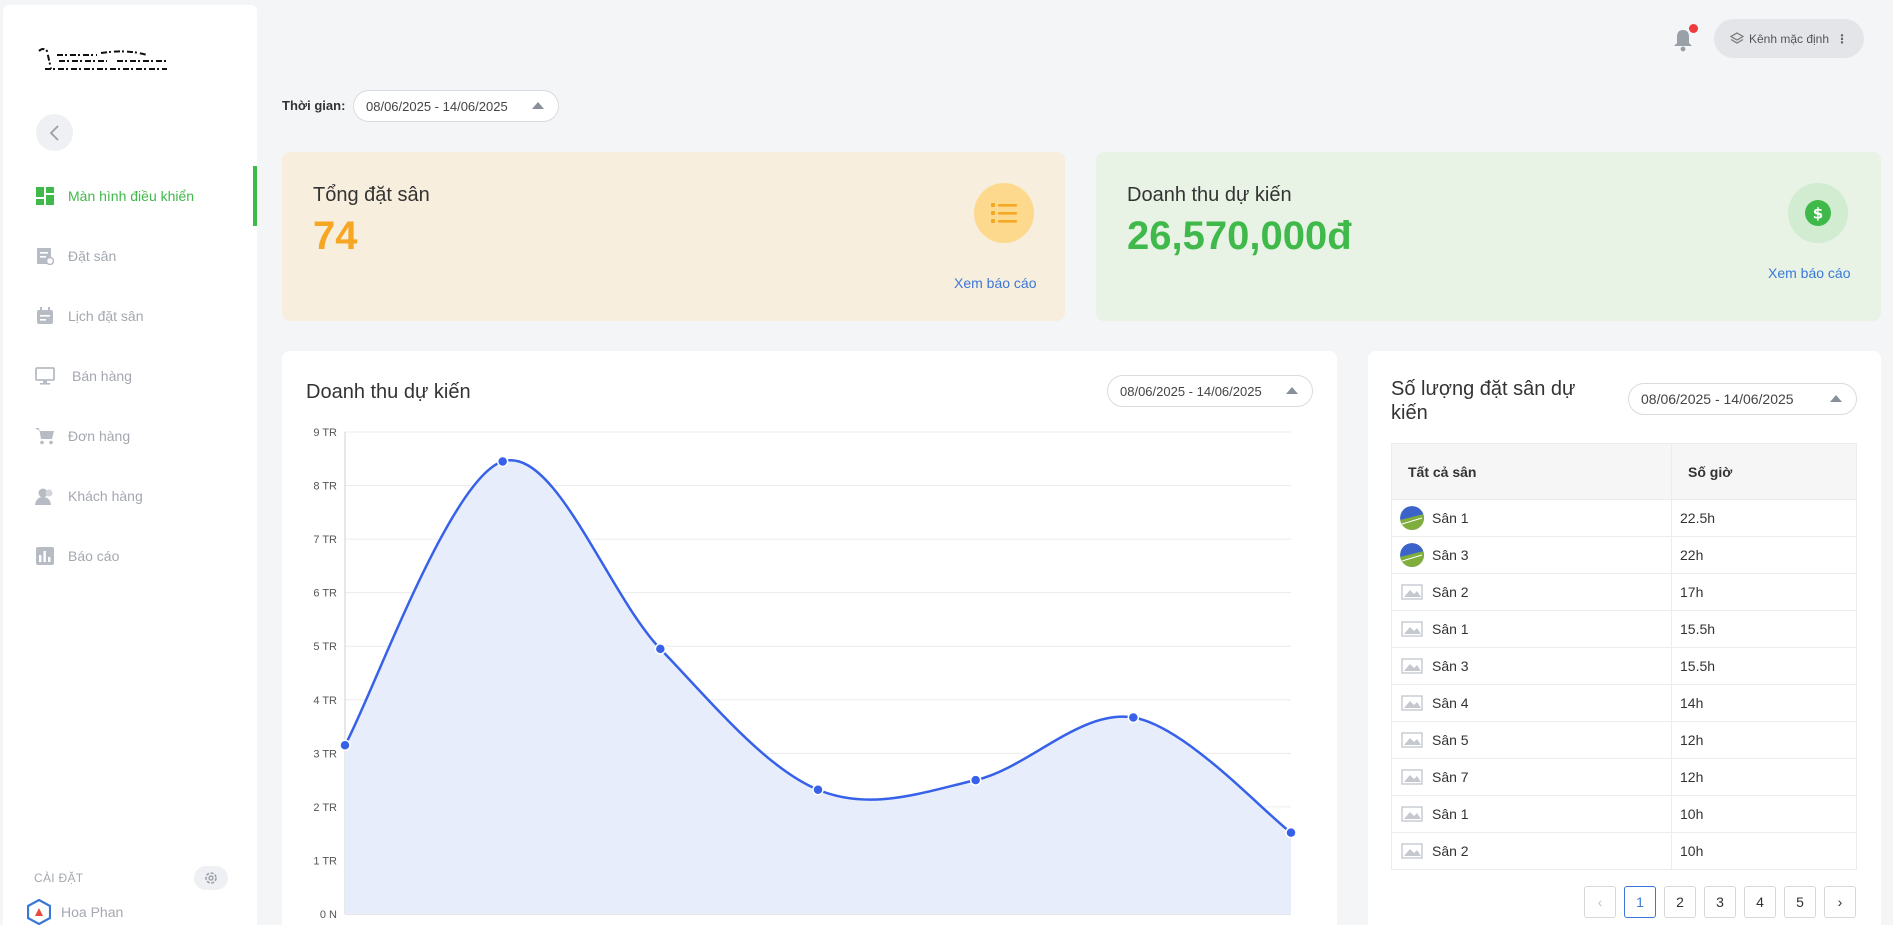  What do you see at coordinates (1789, 38) in the screenshot?
I see `channel-selector: Kênh mặc định ⋮` at bounding box center [1789, 38].